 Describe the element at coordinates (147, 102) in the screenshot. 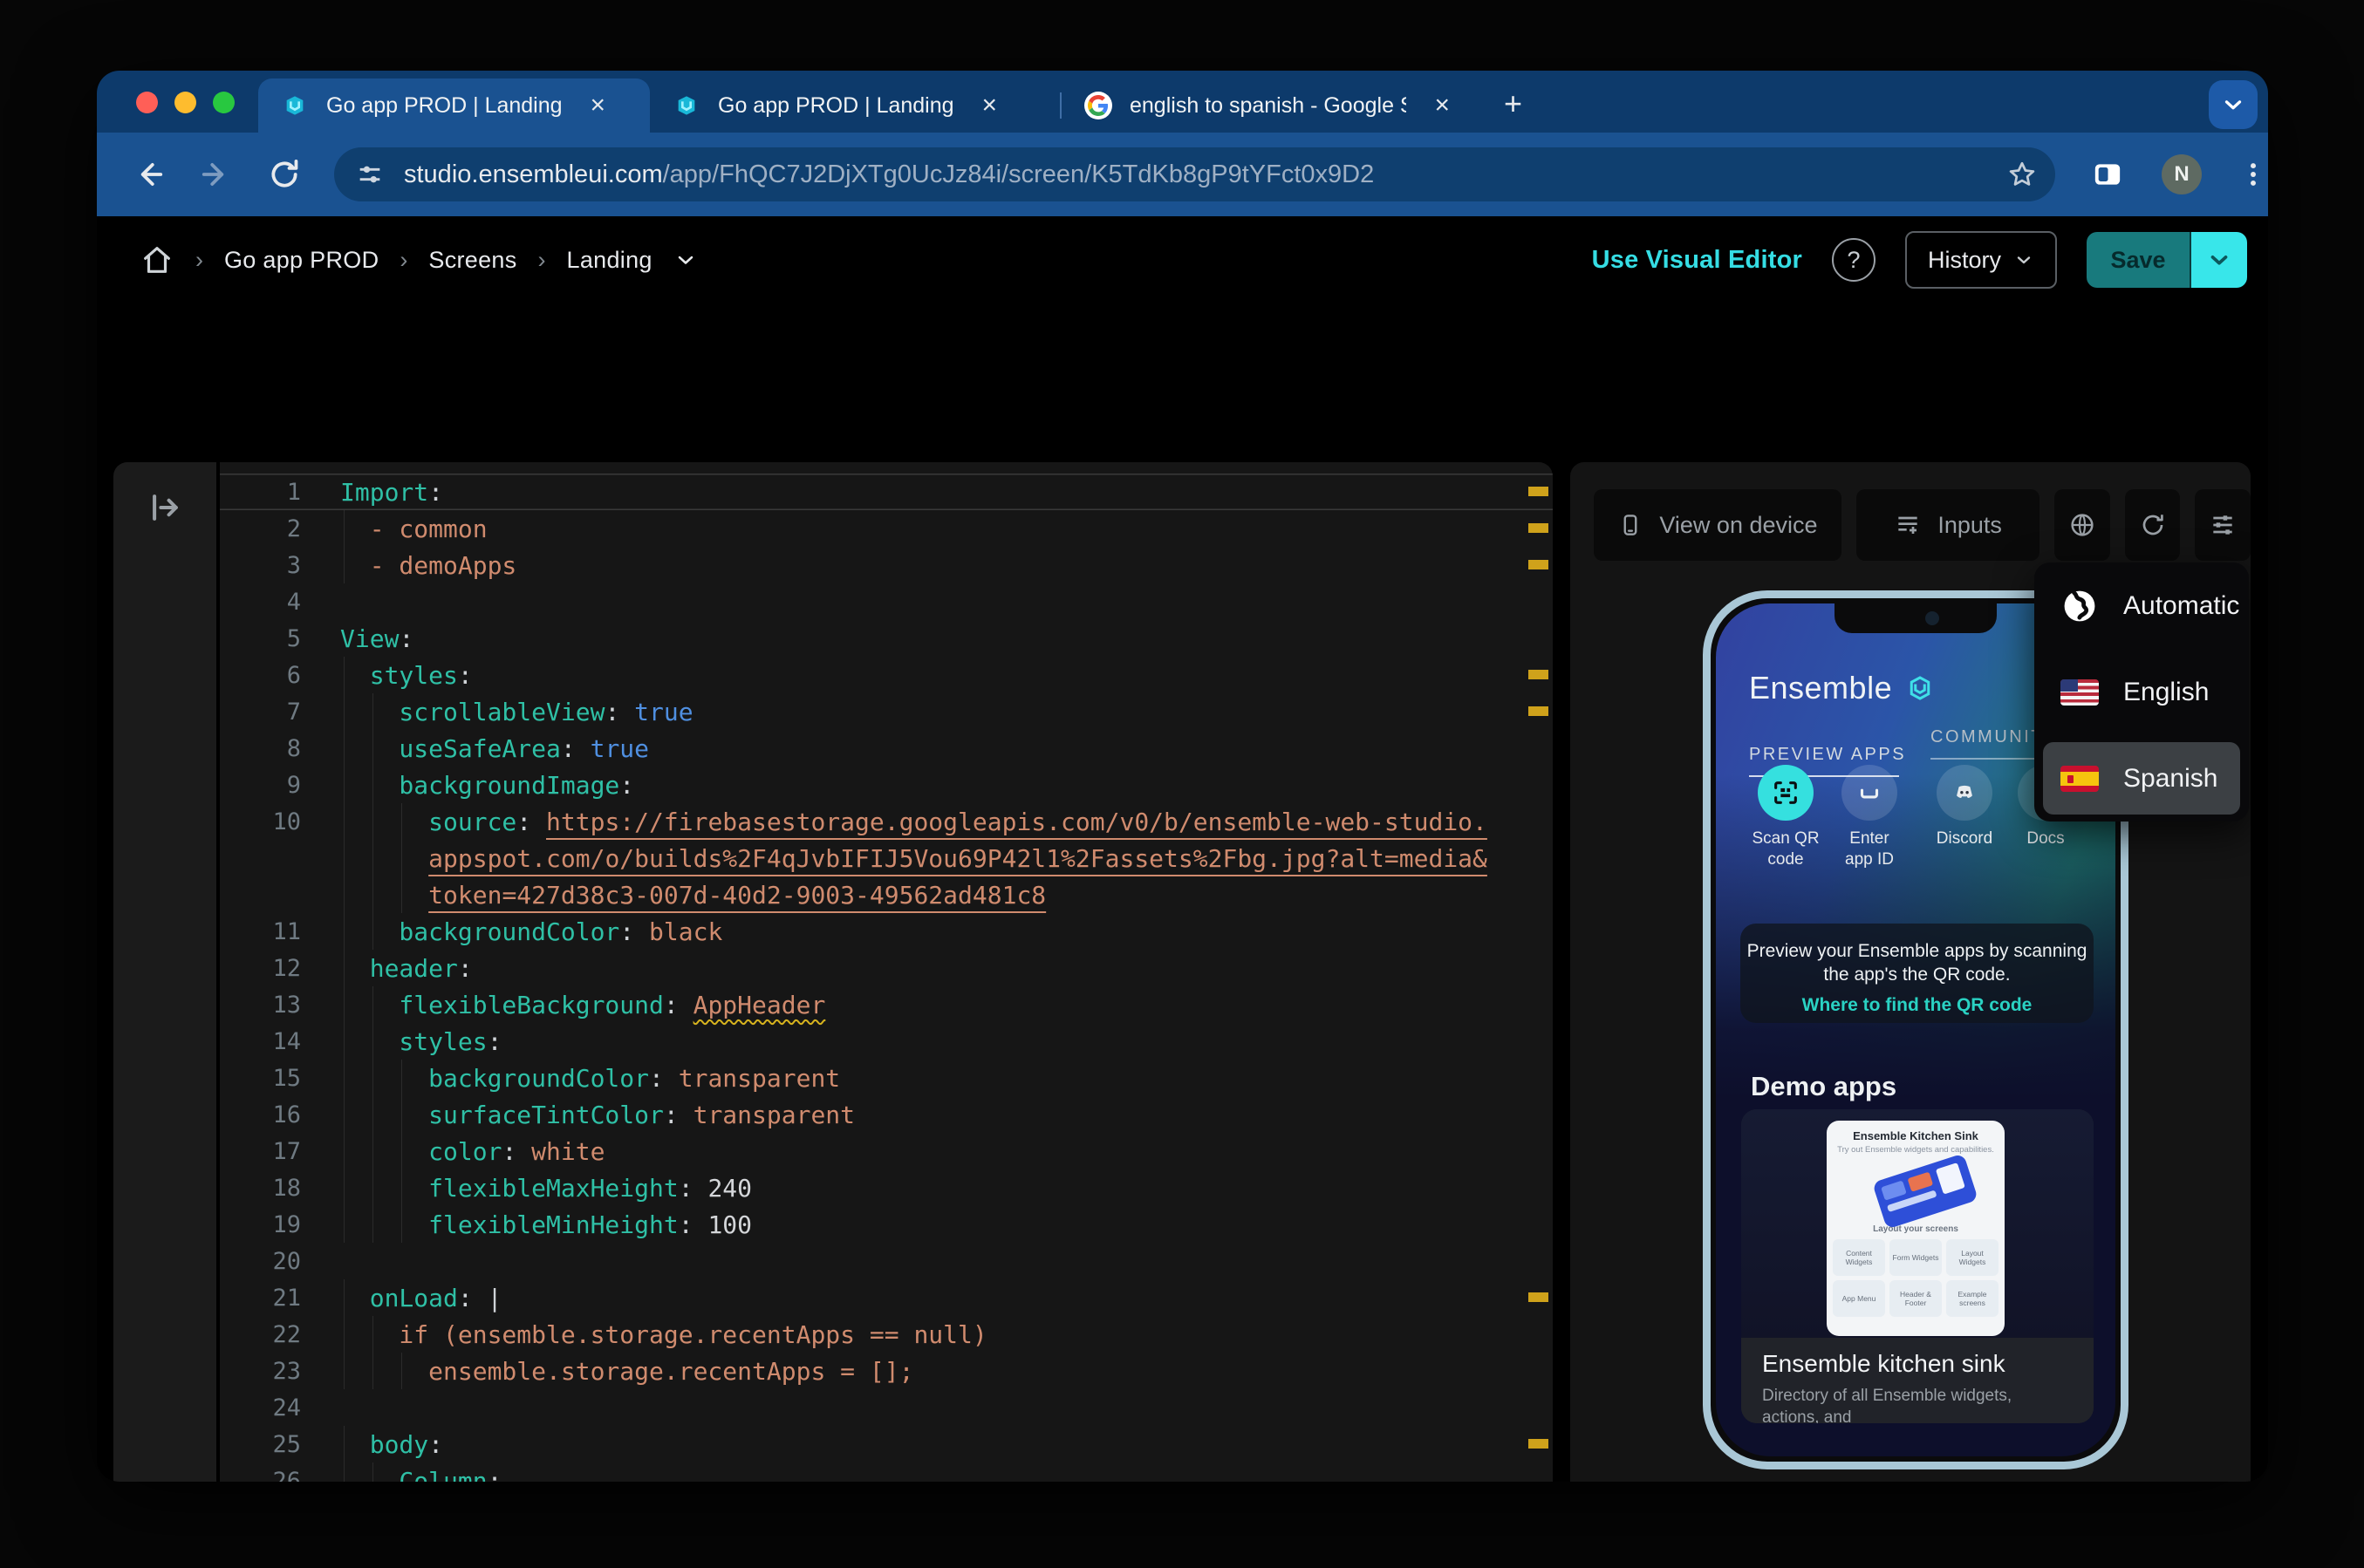

I see `close-window-button` at that location.